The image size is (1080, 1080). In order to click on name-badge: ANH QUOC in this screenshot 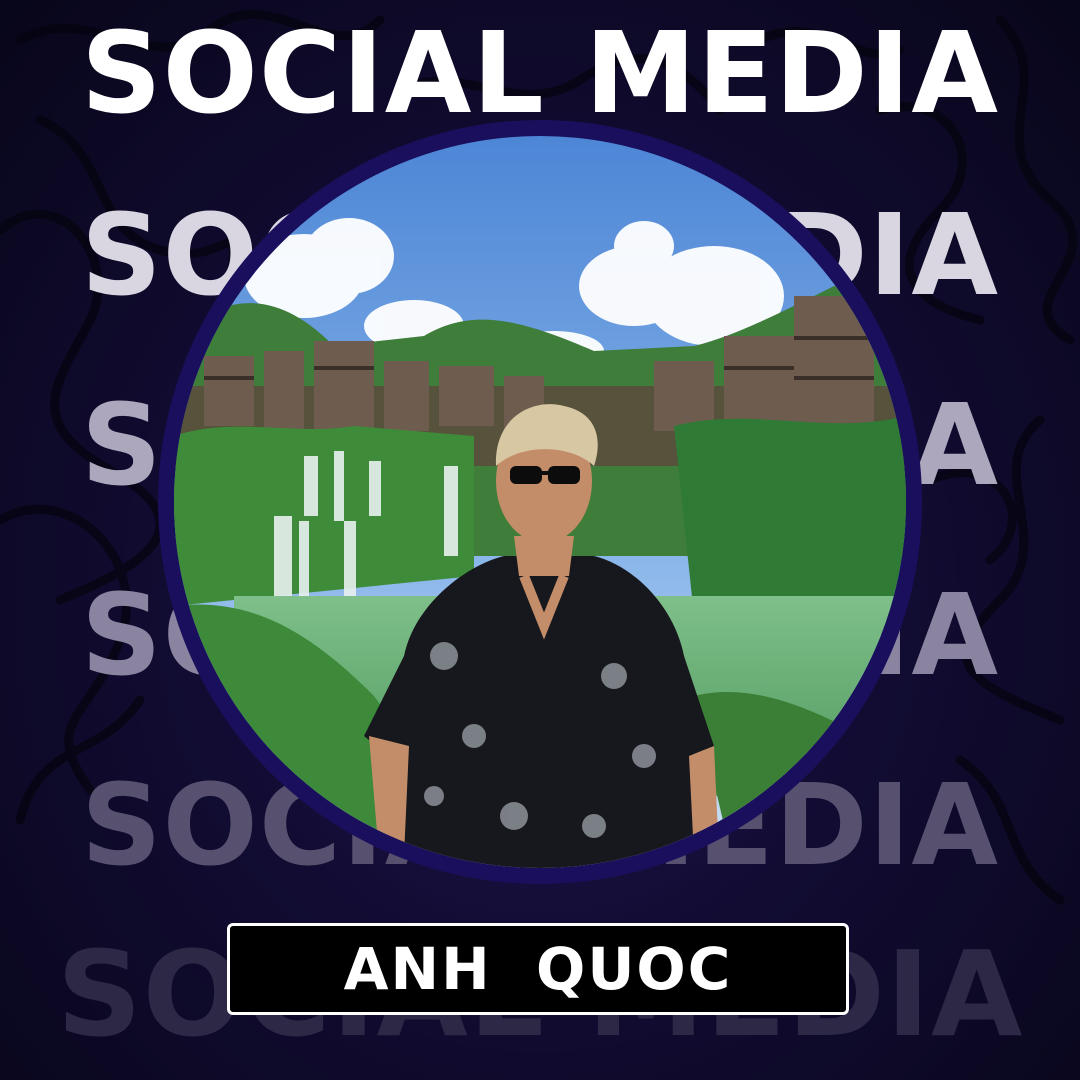, I will do `click(538, 969)`.